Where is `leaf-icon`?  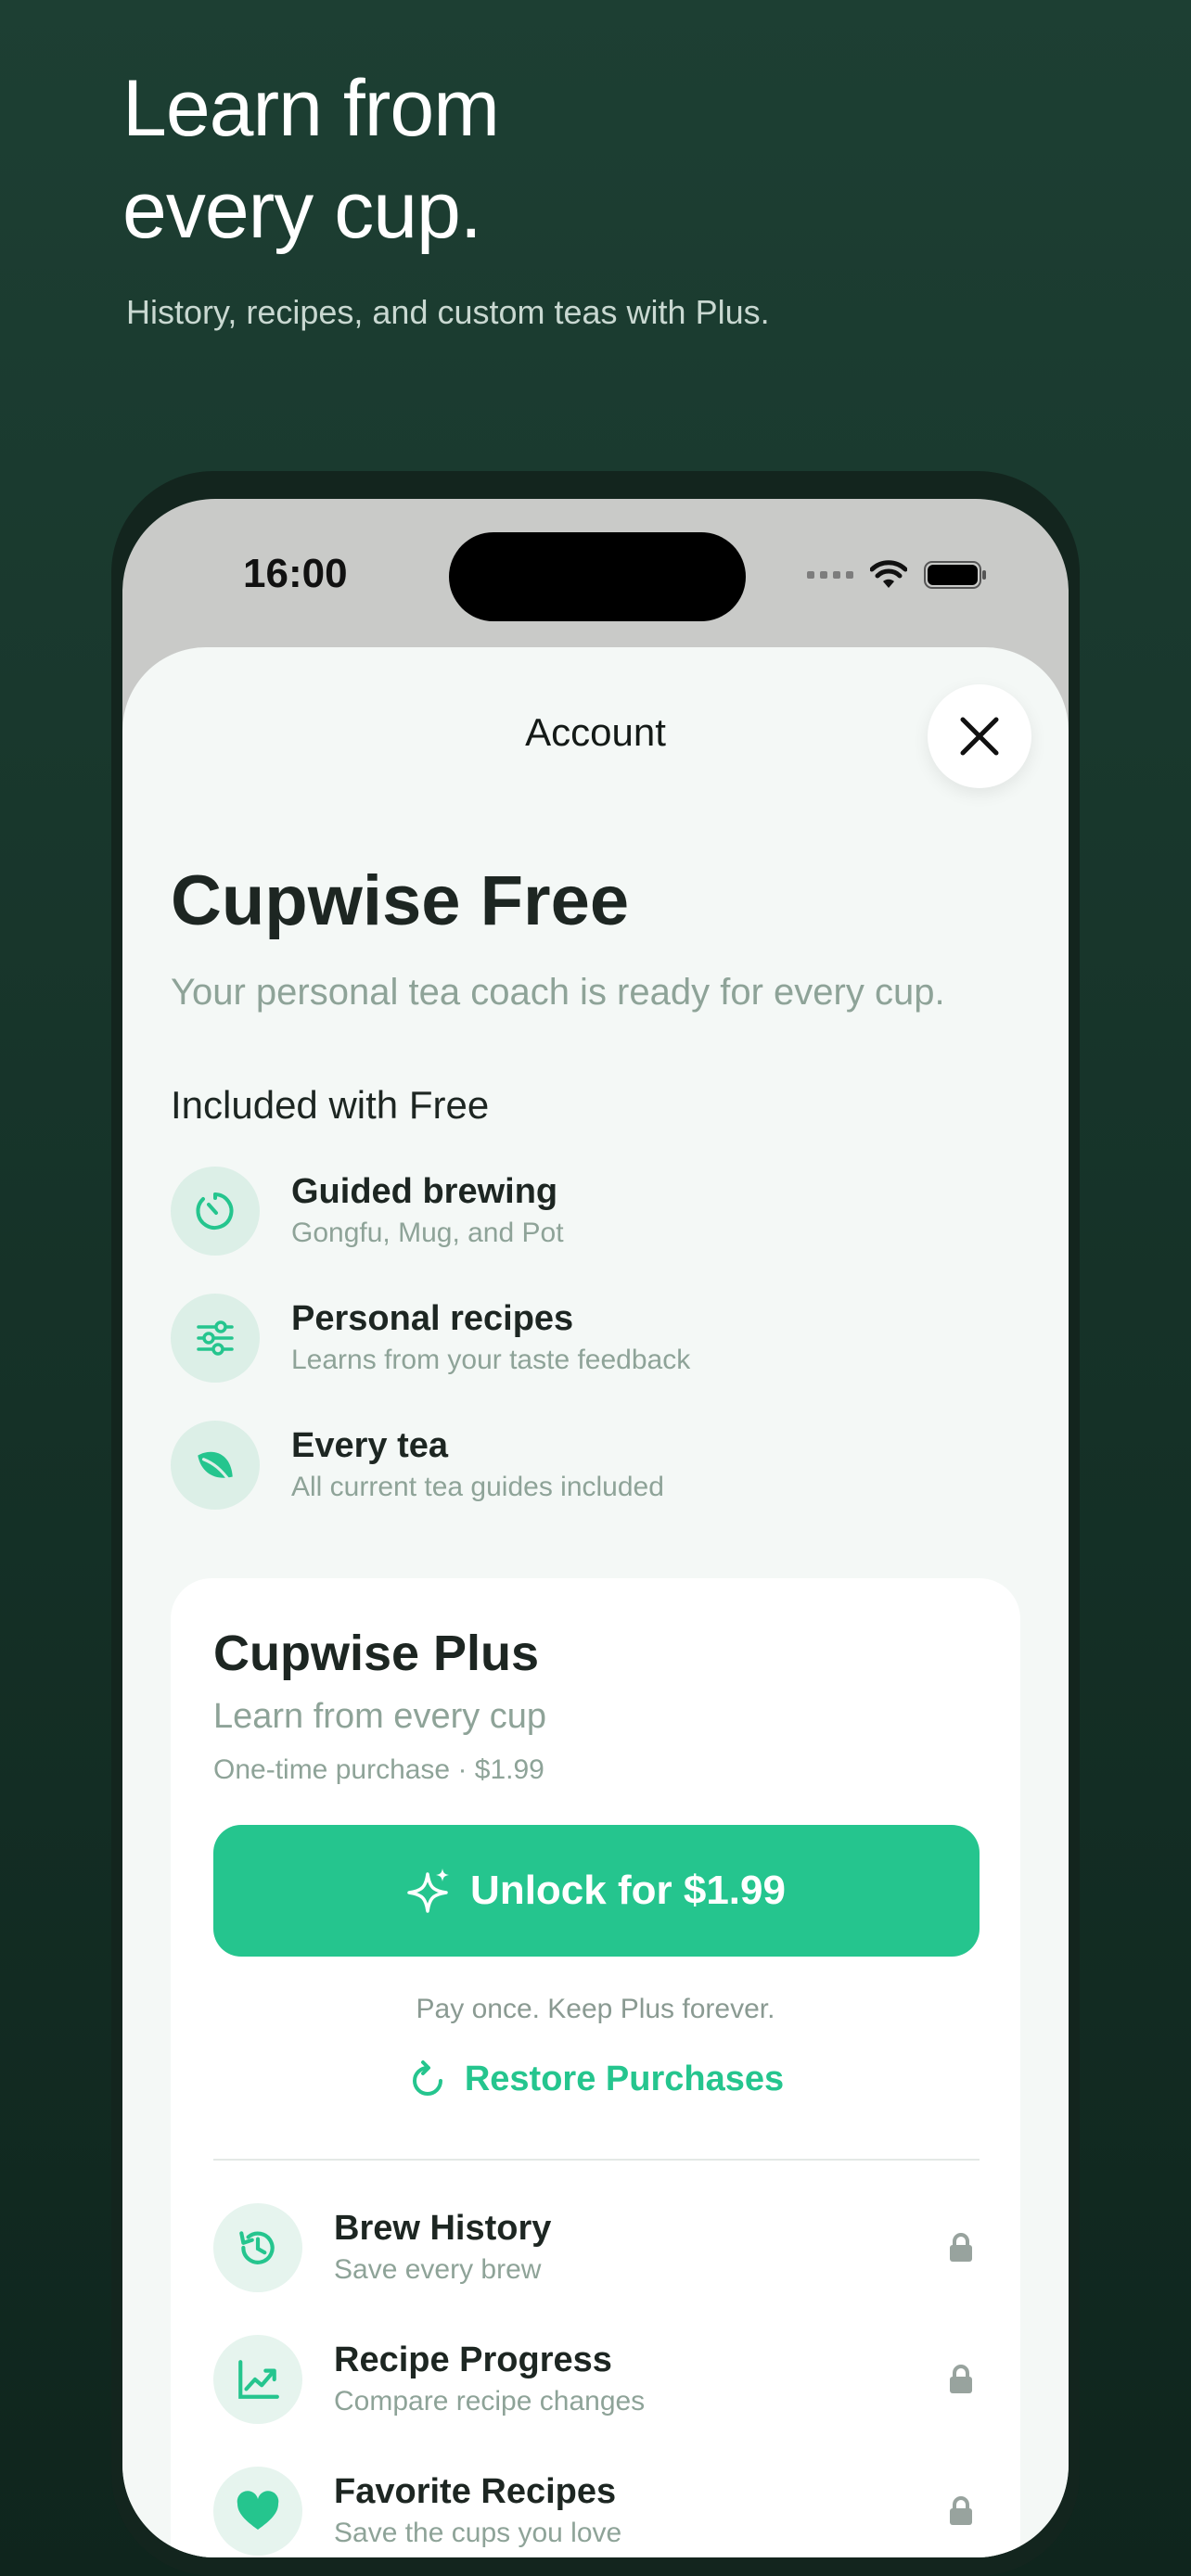 leaf-icon is located at coordinates (215, 1468).